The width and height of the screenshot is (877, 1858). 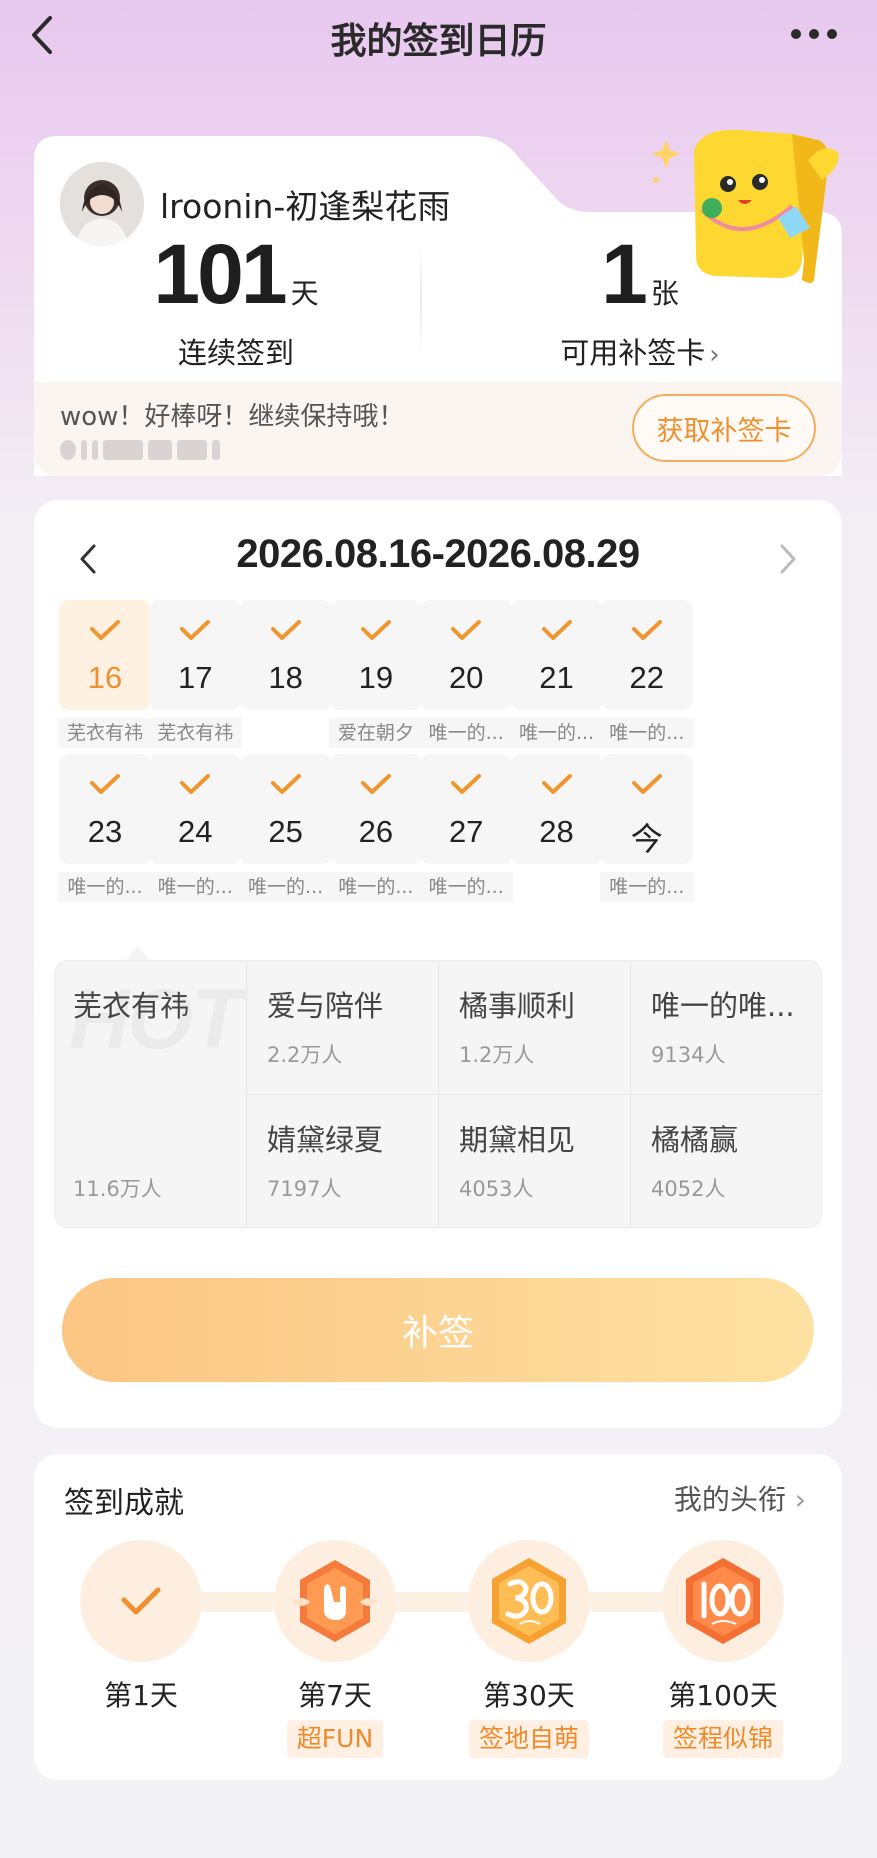 What do you see at coordinates (195, 677) in the screenshot?
I see `calendar-day-number: 17` at bounding box center [195, 677].